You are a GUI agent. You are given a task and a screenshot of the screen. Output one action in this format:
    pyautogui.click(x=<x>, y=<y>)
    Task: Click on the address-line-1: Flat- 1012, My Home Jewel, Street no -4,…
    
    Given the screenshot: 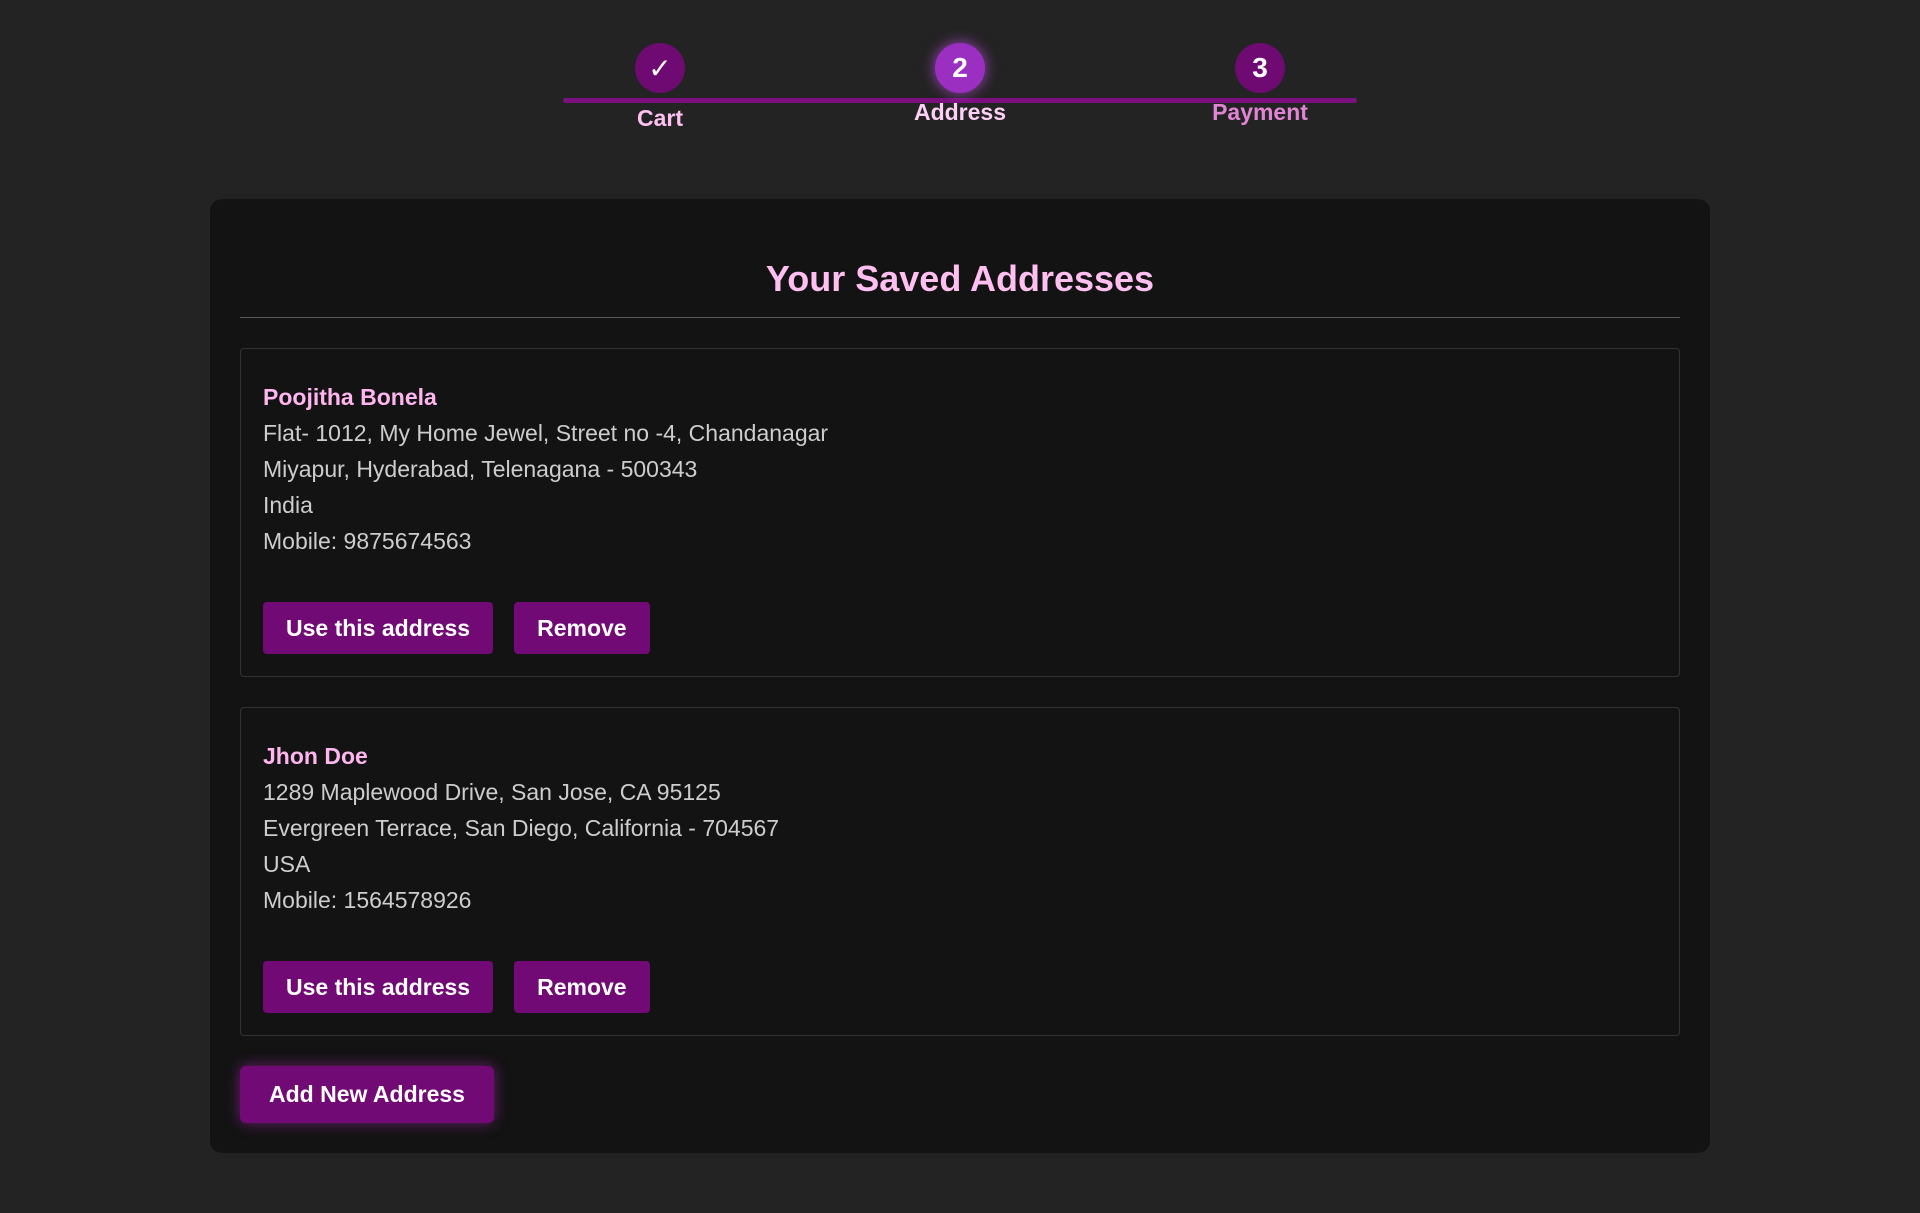 What is the action you would take?
    pyautogui.click(x=546, y=433)
    